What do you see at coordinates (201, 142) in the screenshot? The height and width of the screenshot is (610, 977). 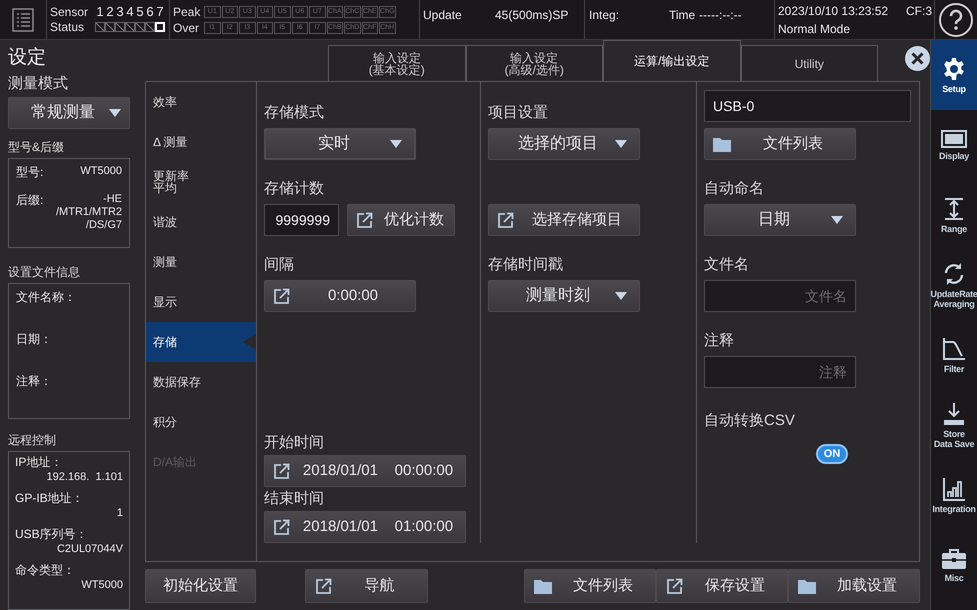 I see `menu-item: Δ 测量` at bounding box center [201, 142].